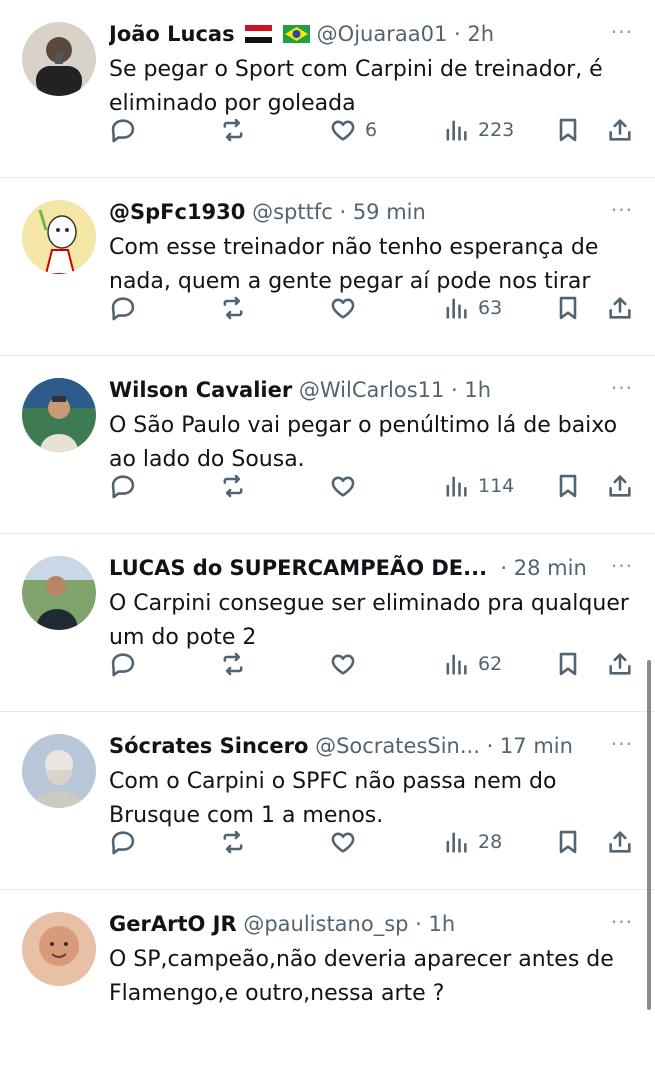 The height and width of the screenshot is (1068, 655). Describe the element at coordinates (371, 130) in the screenshot. I see `like-count: 6` at that location.